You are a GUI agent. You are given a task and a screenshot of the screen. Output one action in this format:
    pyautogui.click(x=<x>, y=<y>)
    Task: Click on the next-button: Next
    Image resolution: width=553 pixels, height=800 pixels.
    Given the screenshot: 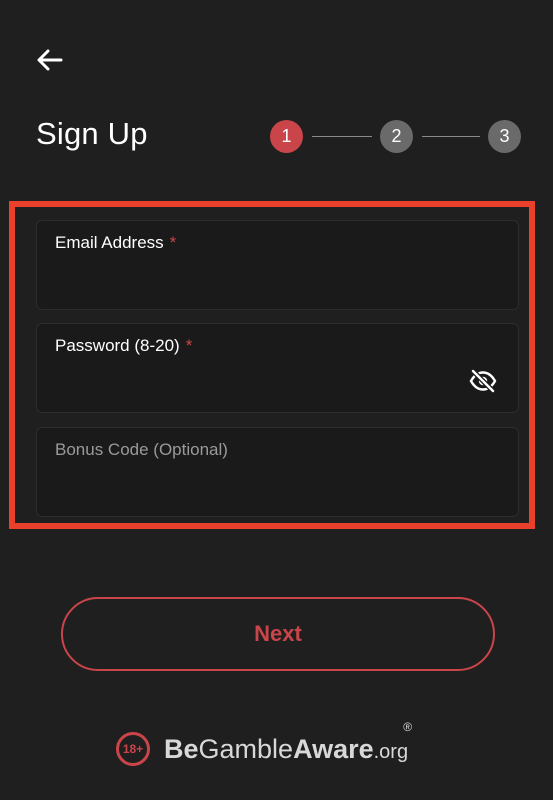 What is the action you would take?
    pyautogui.click(x=278, y=634)
    